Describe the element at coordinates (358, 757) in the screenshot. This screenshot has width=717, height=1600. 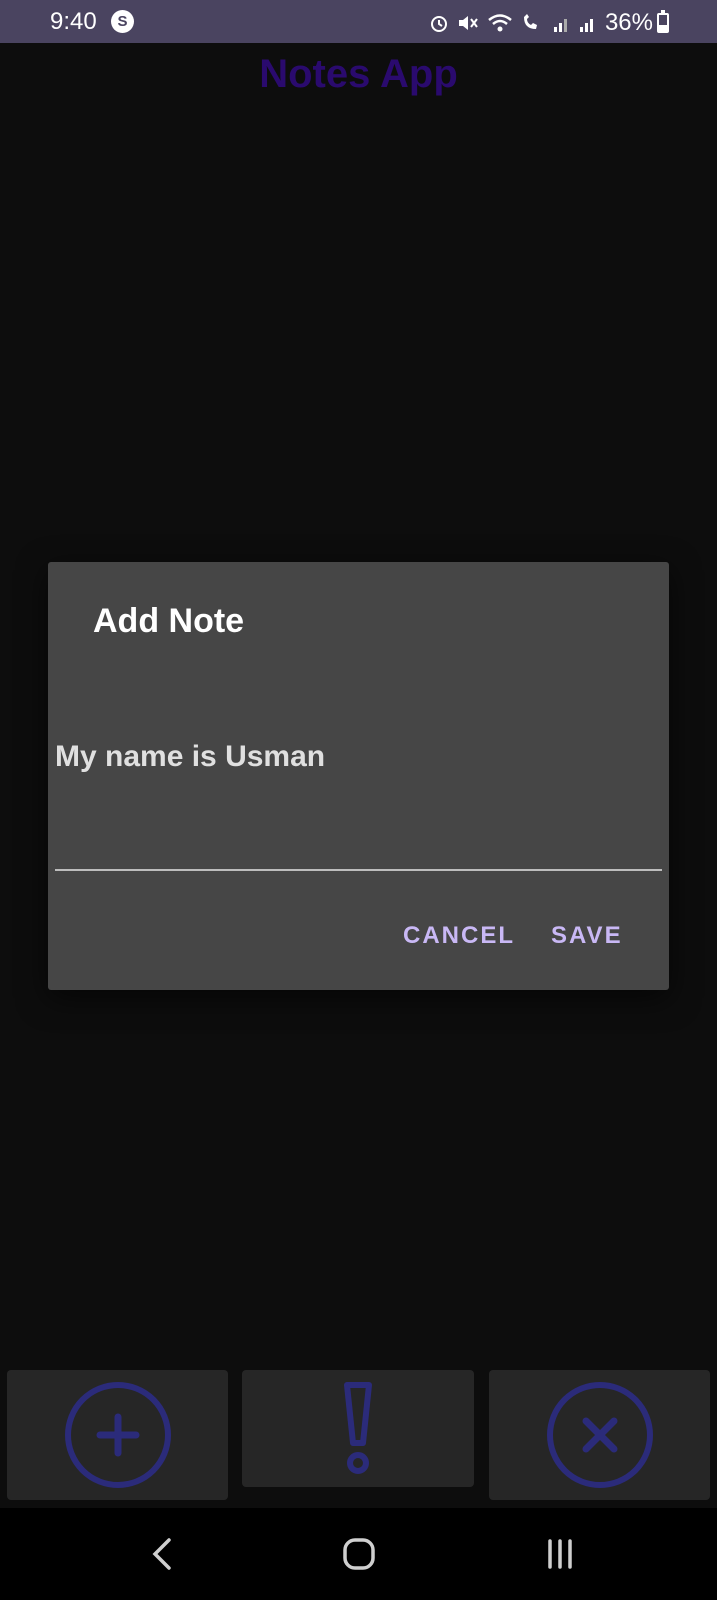
I see `note-input` at that location.